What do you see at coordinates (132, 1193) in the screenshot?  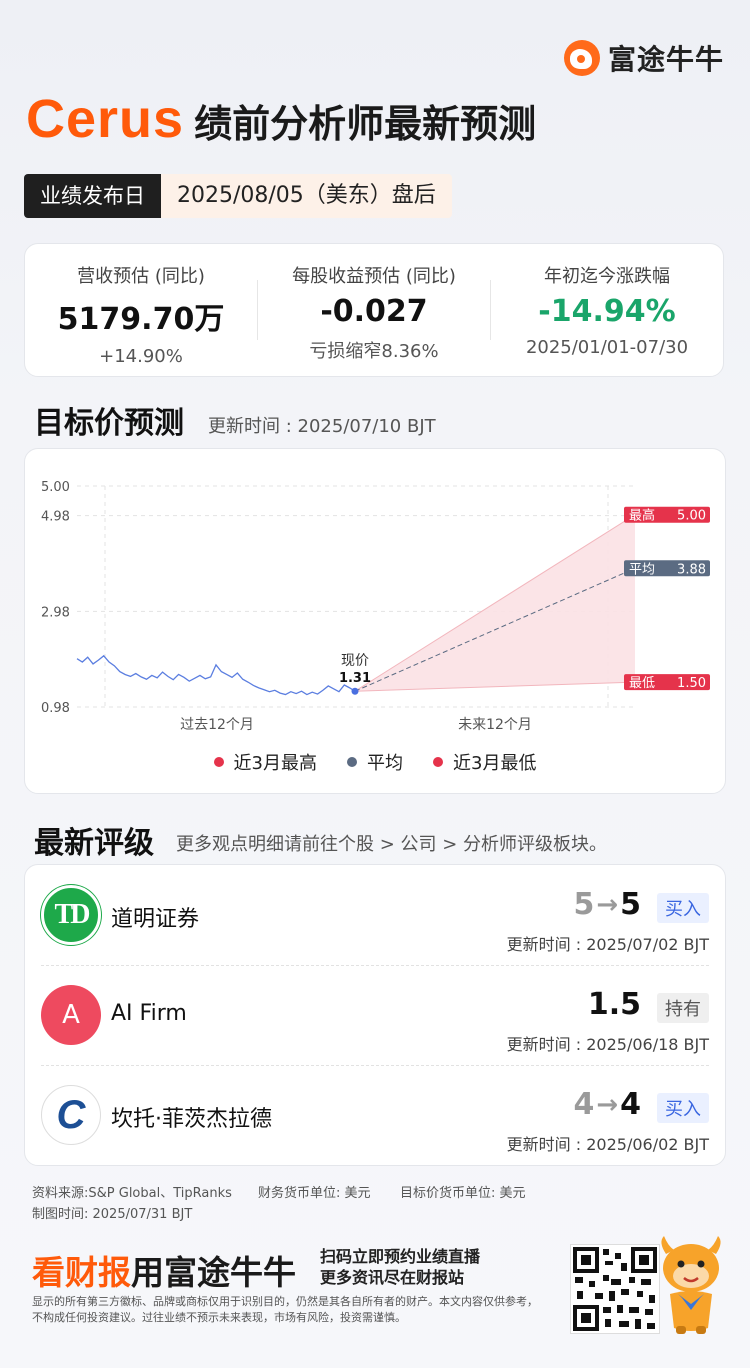 I see `source-note: 资料来源:S&P Global、TipRanks` at bounding box center [132, 1193].